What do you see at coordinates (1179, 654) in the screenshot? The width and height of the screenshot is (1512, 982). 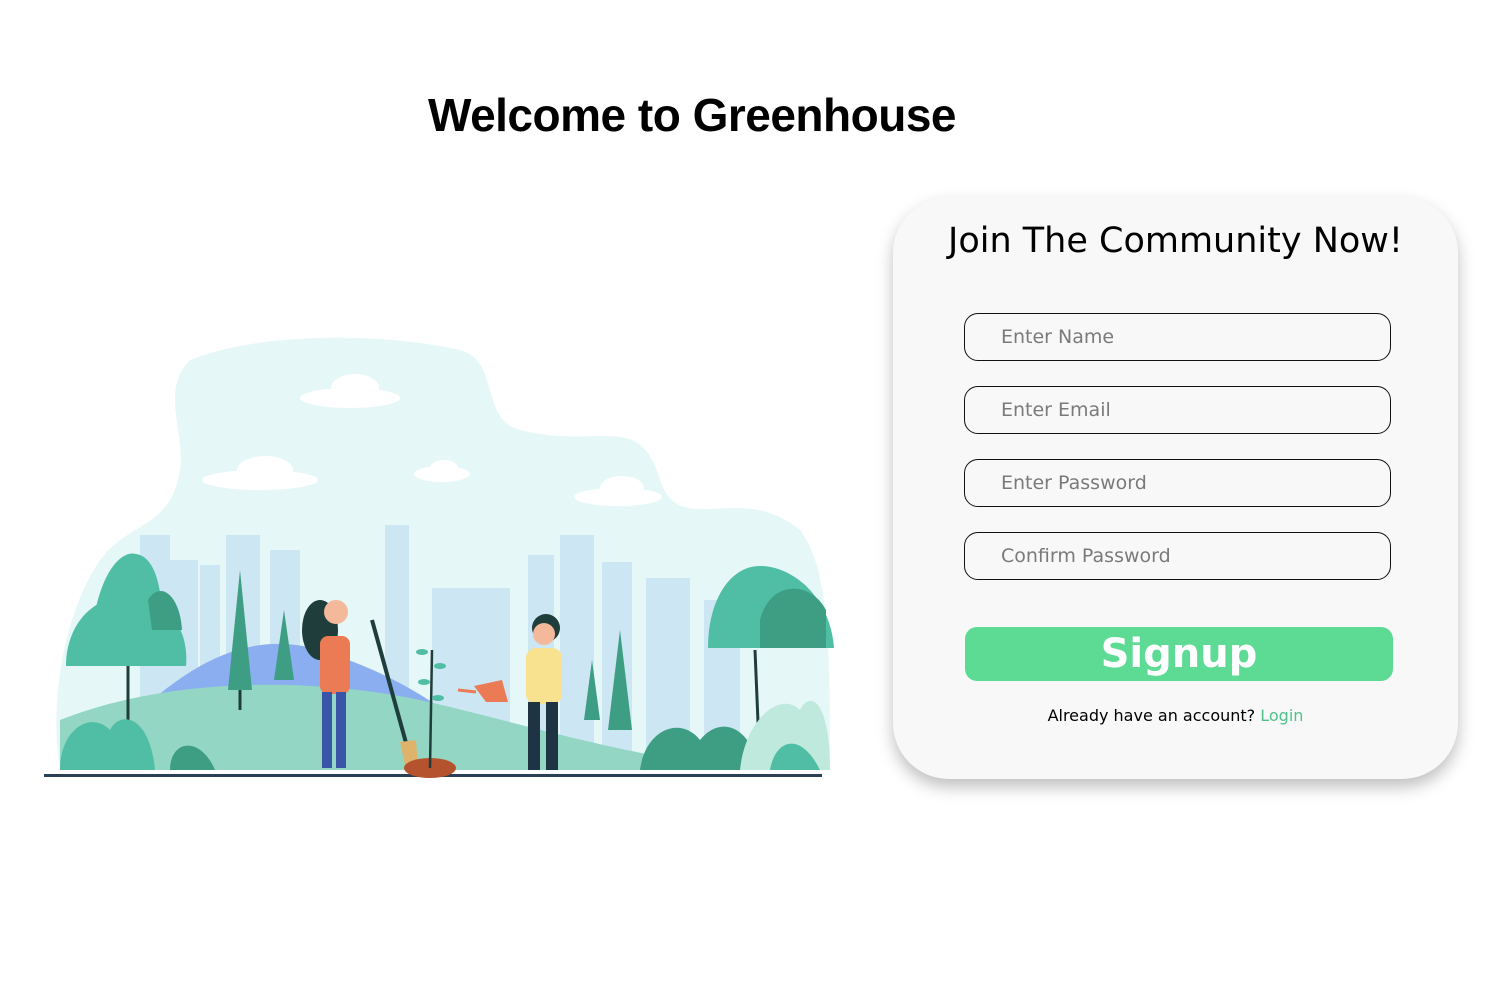 I see `signup-button: Signup` at bounding box center [1179, 654].